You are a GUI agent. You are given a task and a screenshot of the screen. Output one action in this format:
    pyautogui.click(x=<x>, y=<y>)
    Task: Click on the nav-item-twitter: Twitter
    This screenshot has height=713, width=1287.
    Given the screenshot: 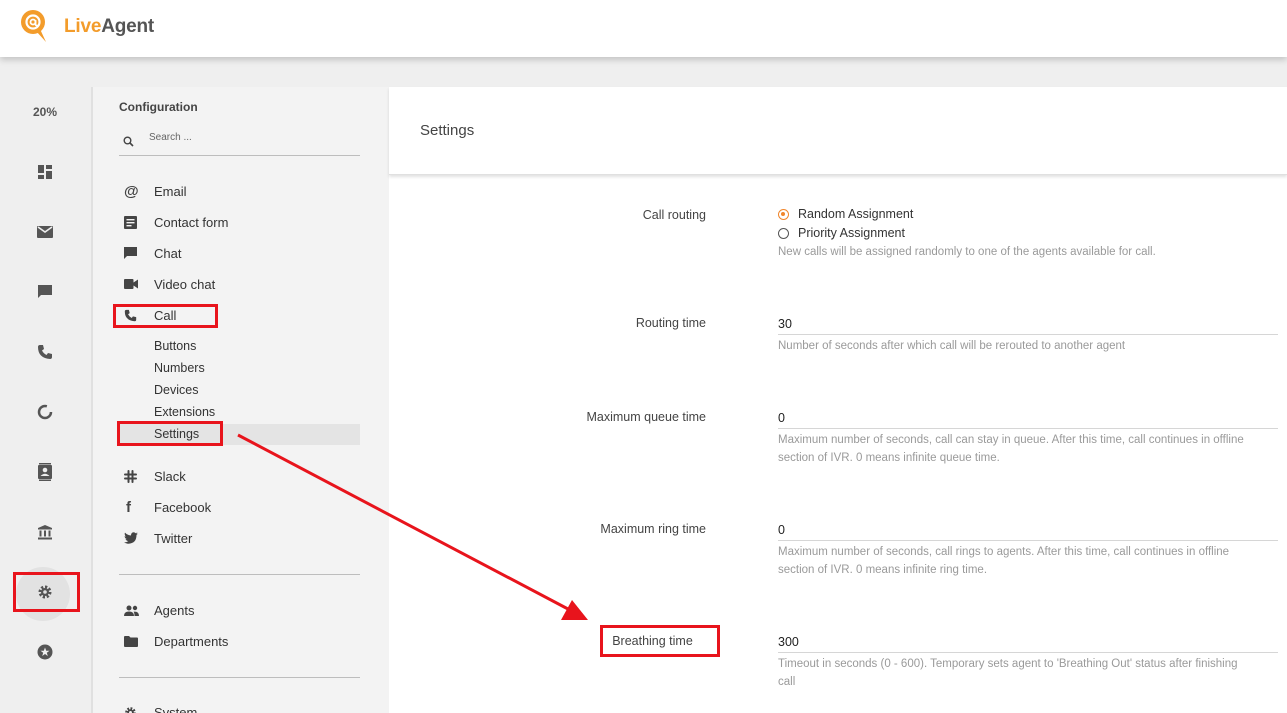 What is the action you would take?
    pyautogui.click(x=155, y=538)
    